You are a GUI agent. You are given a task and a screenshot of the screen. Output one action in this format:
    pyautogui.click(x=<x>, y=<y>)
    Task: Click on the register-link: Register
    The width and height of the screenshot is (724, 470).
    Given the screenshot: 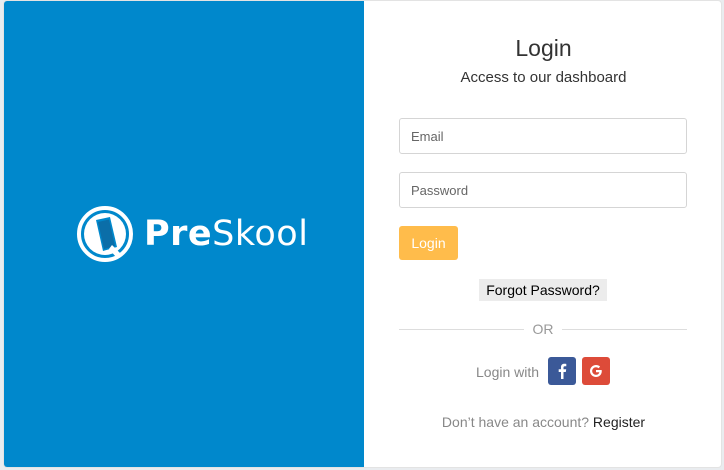 What is the action you would take?
    pyautogui.click(x=619, y=422)
    